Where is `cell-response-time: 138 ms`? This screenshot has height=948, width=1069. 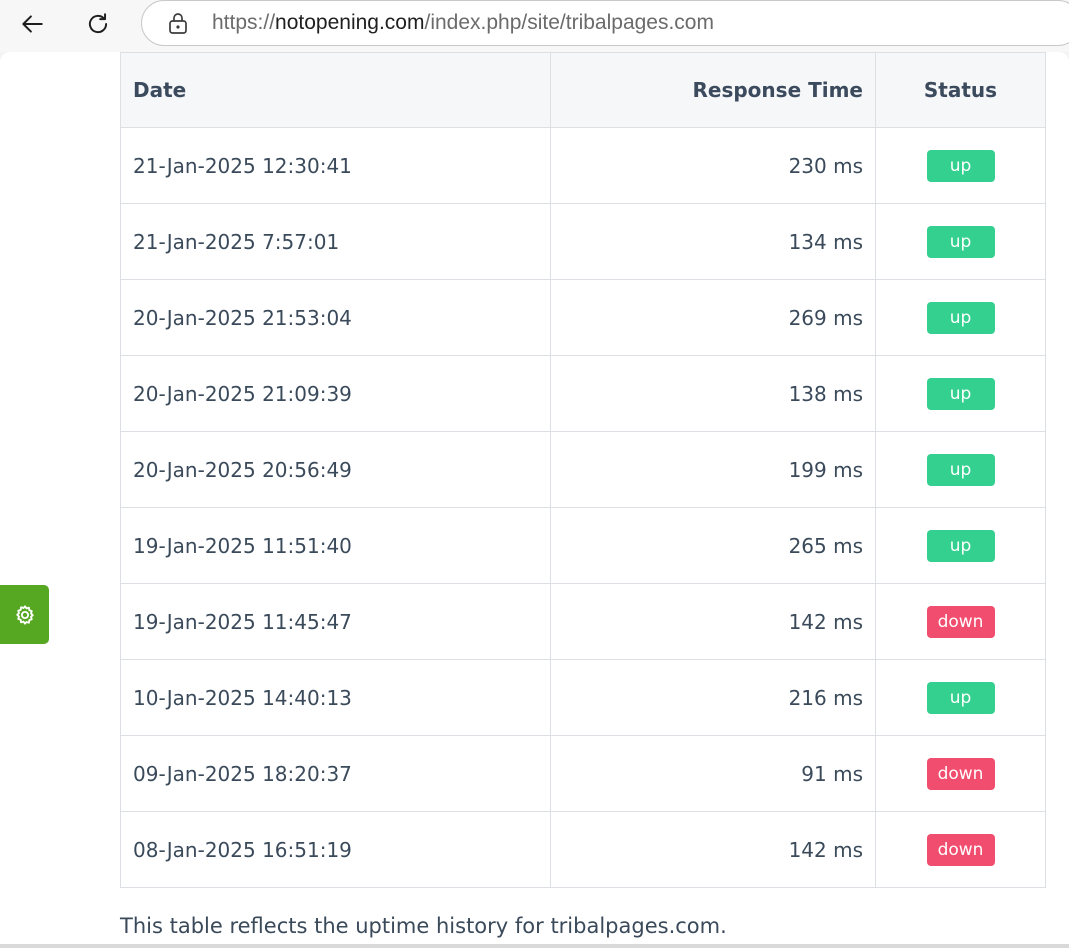
cell-response-time: 138 ms is located at coordinates (713, 393).